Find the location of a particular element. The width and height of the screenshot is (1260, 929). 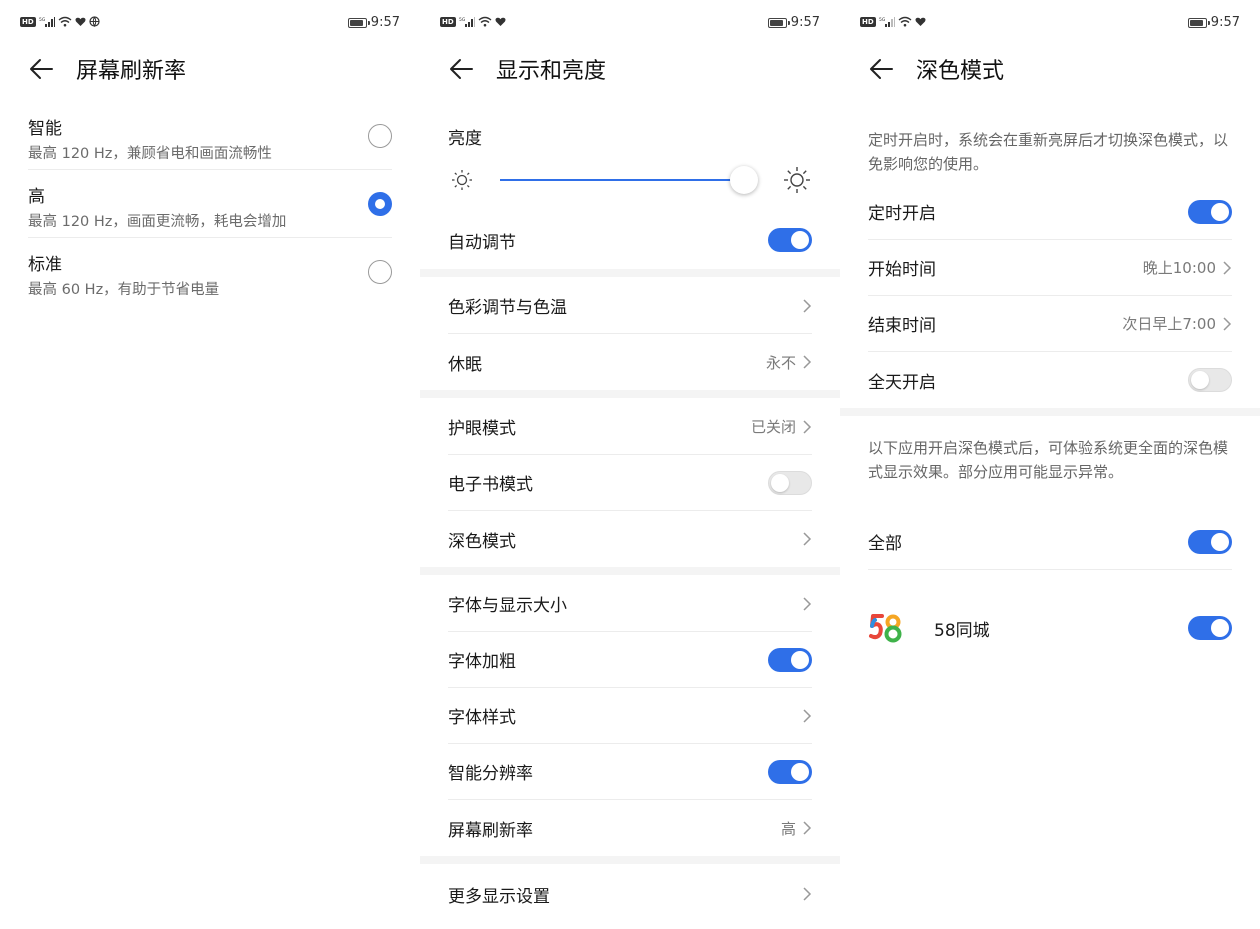

slider-track is located at coordinates (622, 180).